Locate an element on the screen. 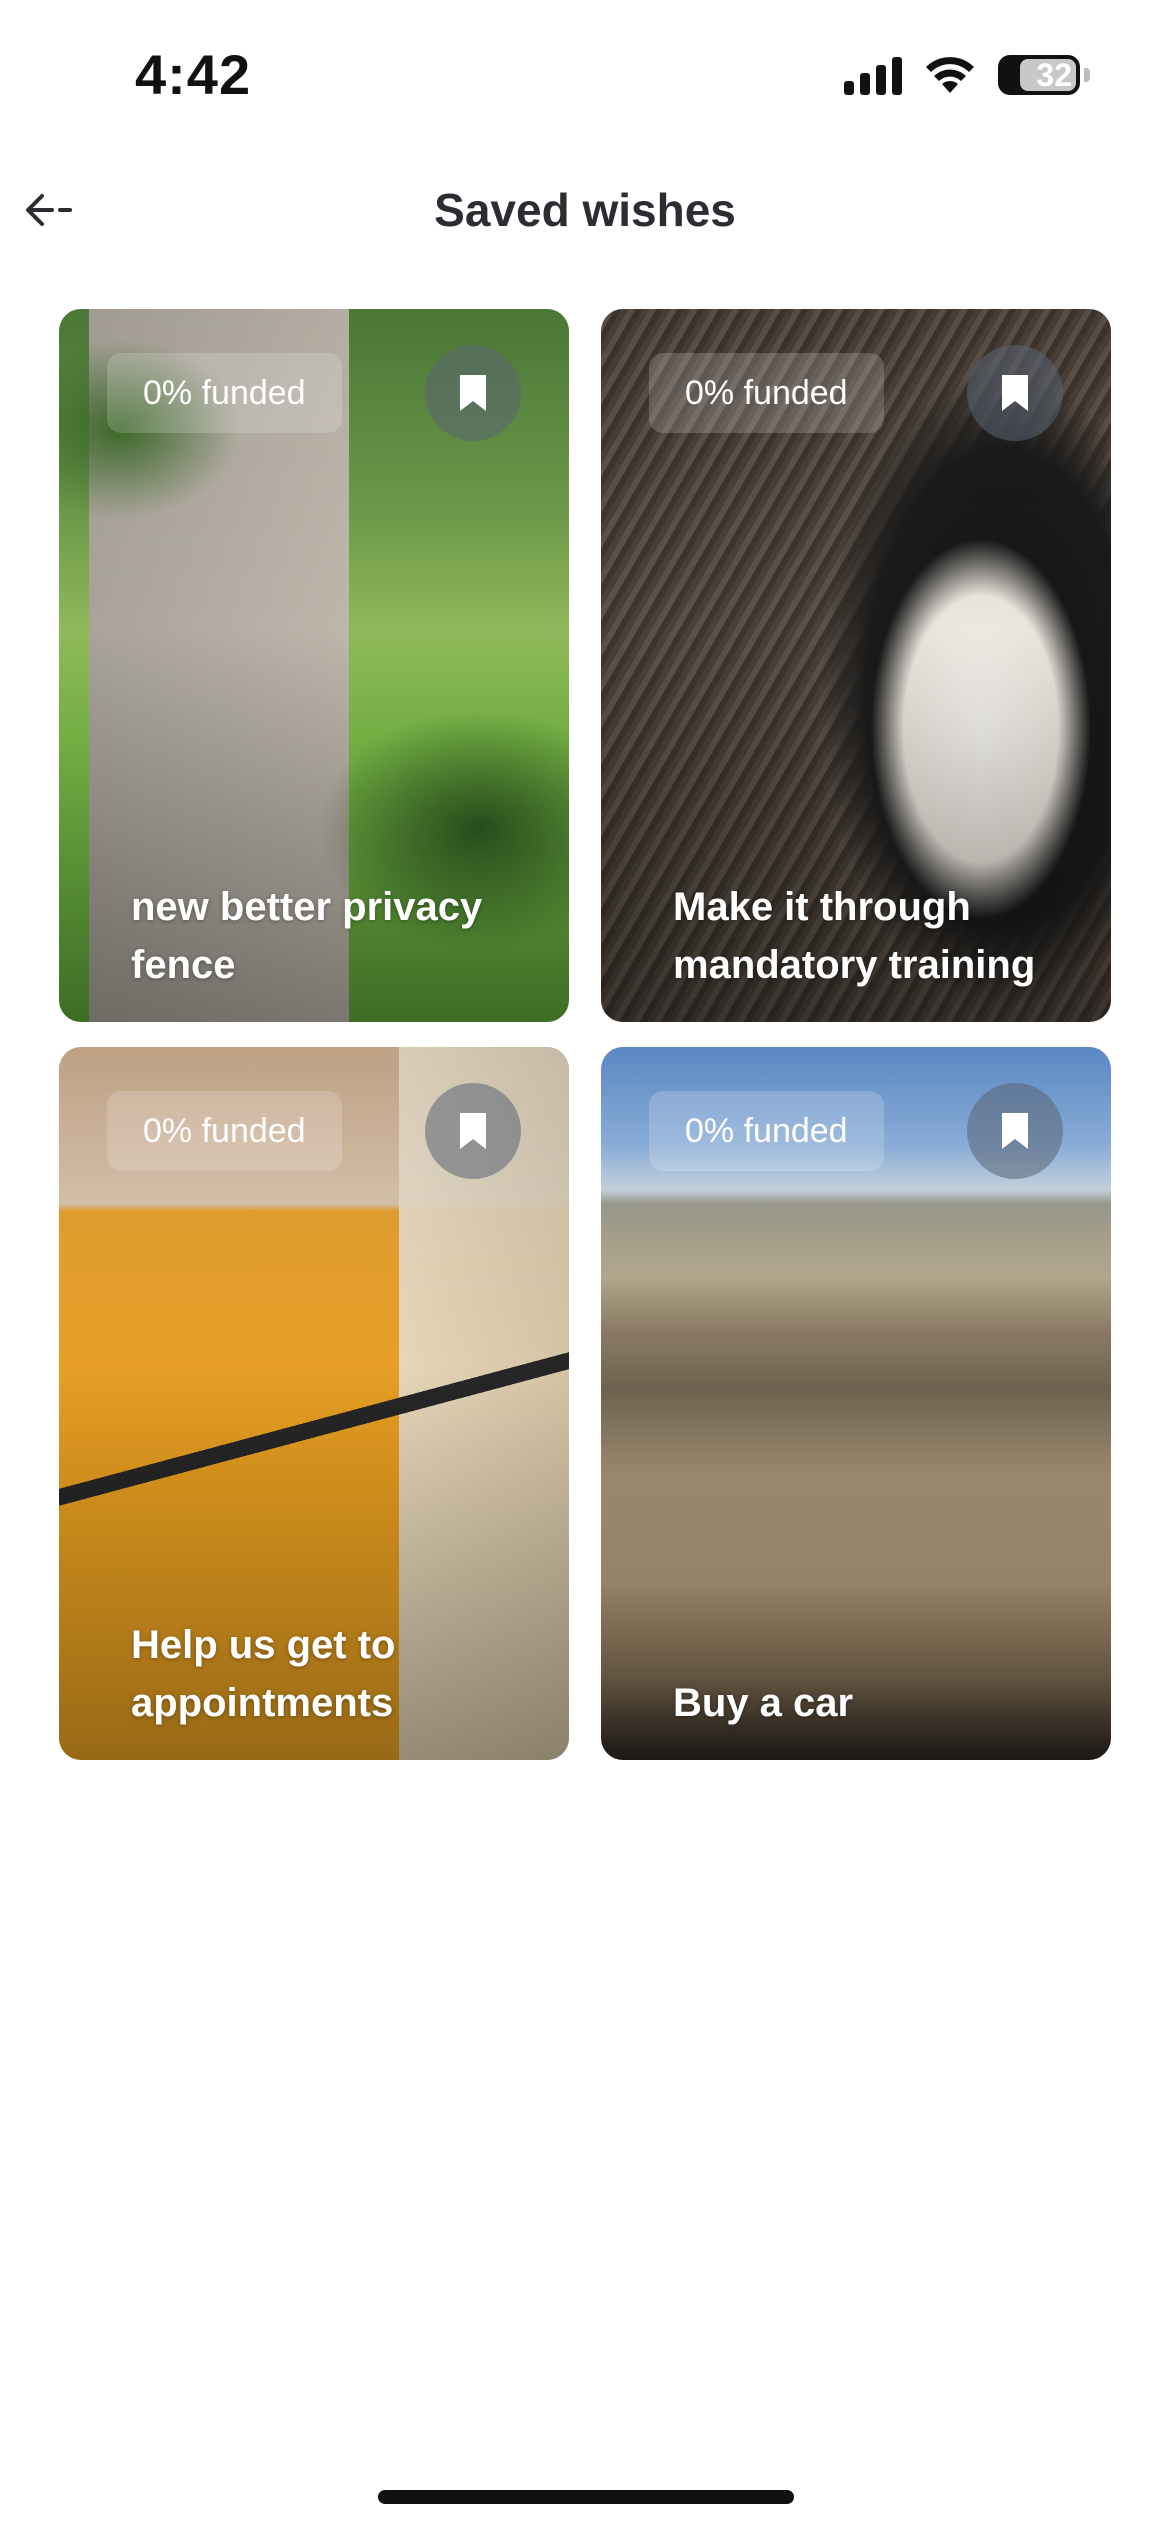 Image resolution: width=1170 pixels, height=2532 pixels. status-time: 4:42 is located at coordinates (193, 74).